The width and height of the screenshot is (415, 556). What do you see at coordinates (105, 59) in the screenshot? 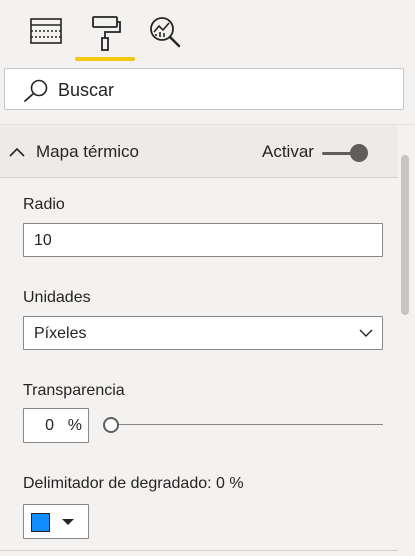
I see `active-tab-indicator` at bounding box center [105, 59].